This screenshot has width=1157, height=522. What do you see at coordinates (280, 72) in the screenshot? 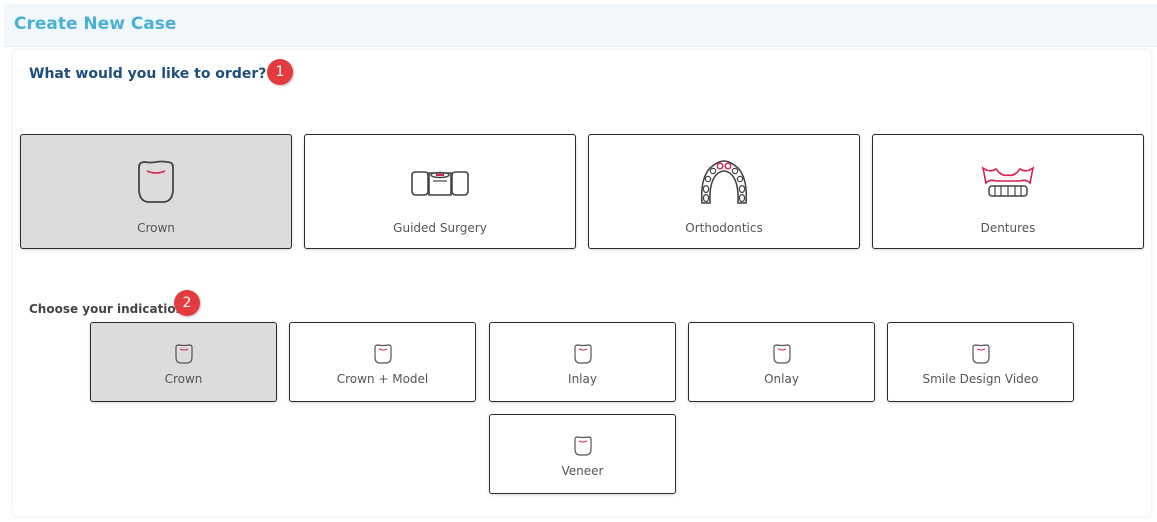
I see `step-badge-1: 1` at bounding box center [280, 72].